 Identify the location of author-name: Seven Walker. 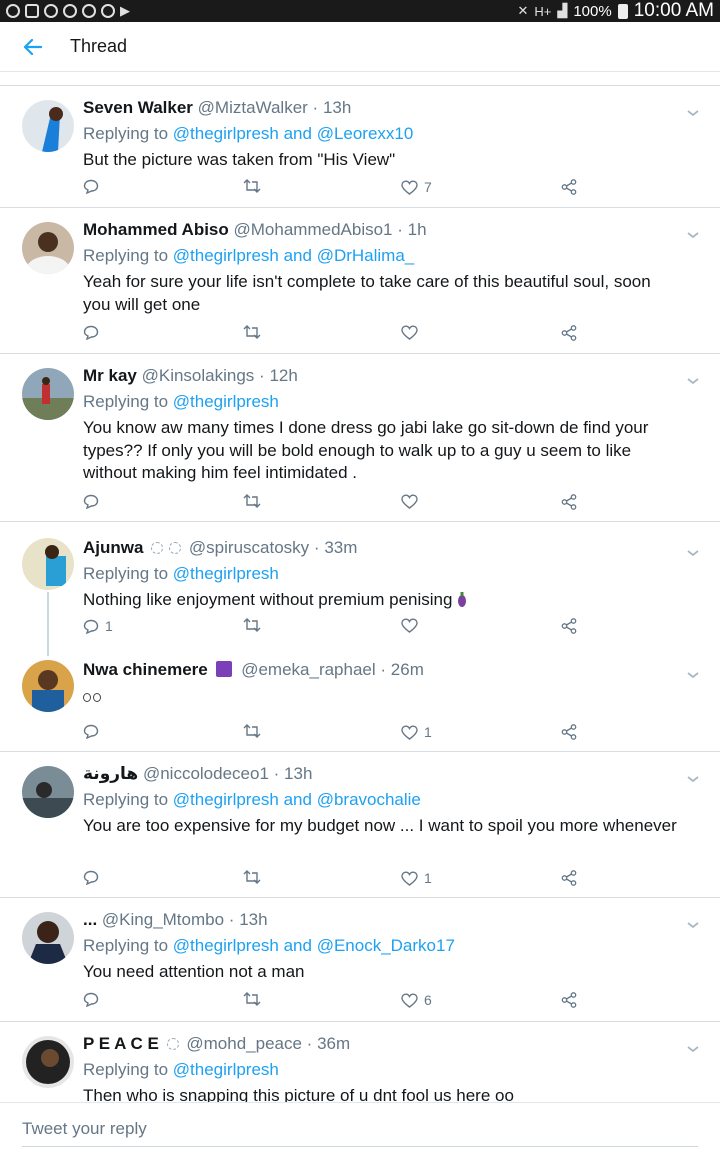
(138, 107).